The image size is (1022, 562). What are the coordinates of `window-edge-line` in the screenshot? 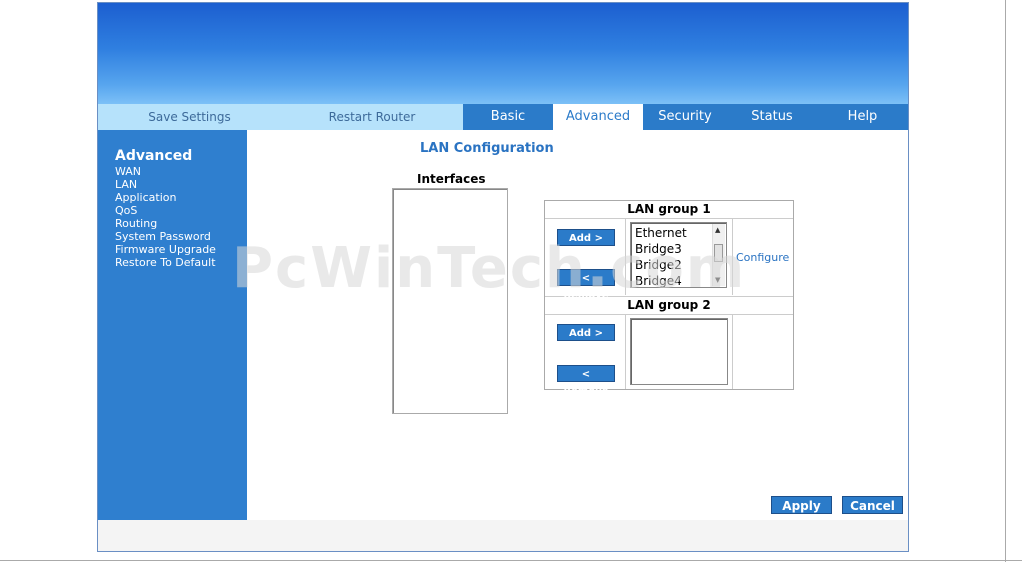 It's located at (1005, 281).